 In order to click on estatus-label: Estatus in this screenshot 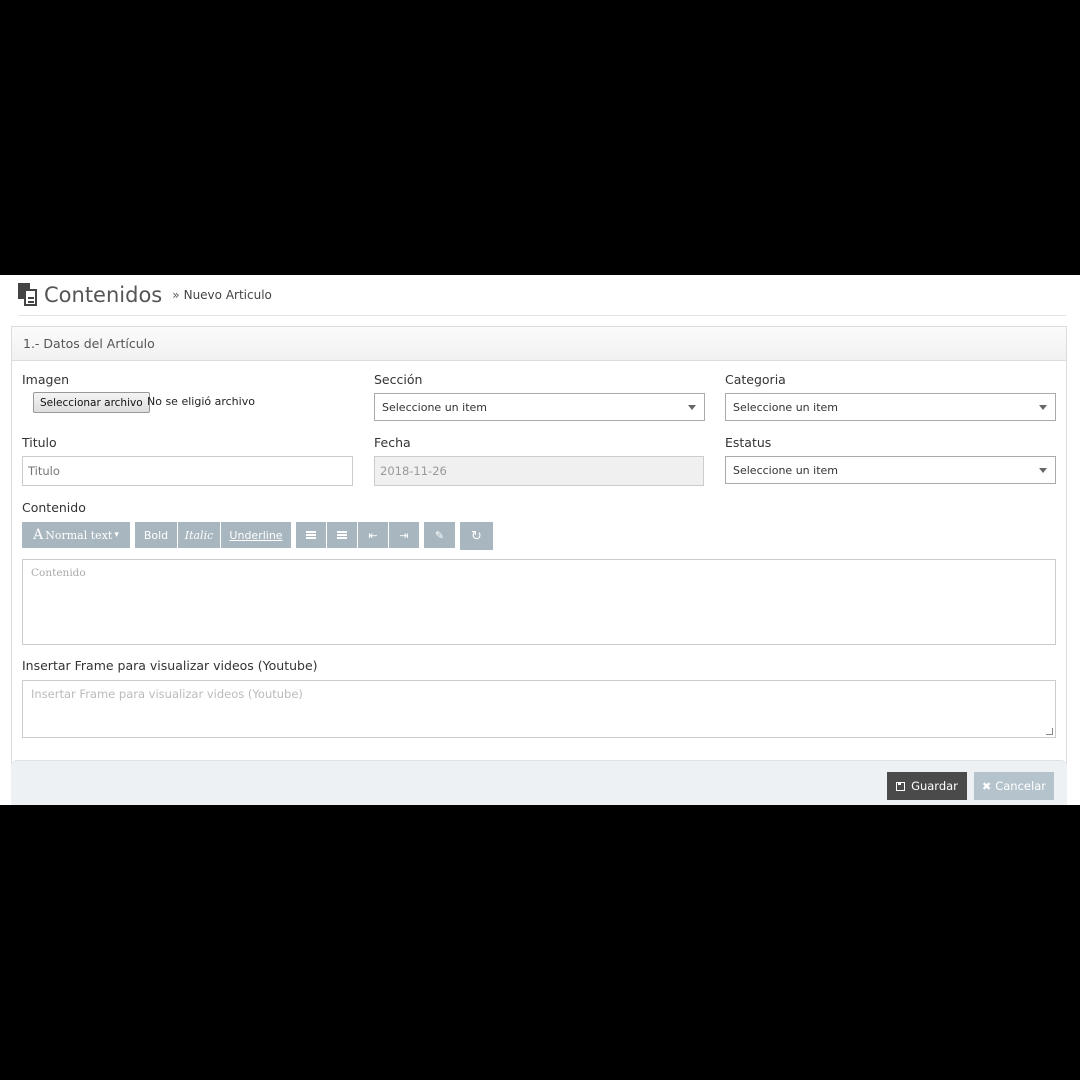, I will do `click(748, 442)`.